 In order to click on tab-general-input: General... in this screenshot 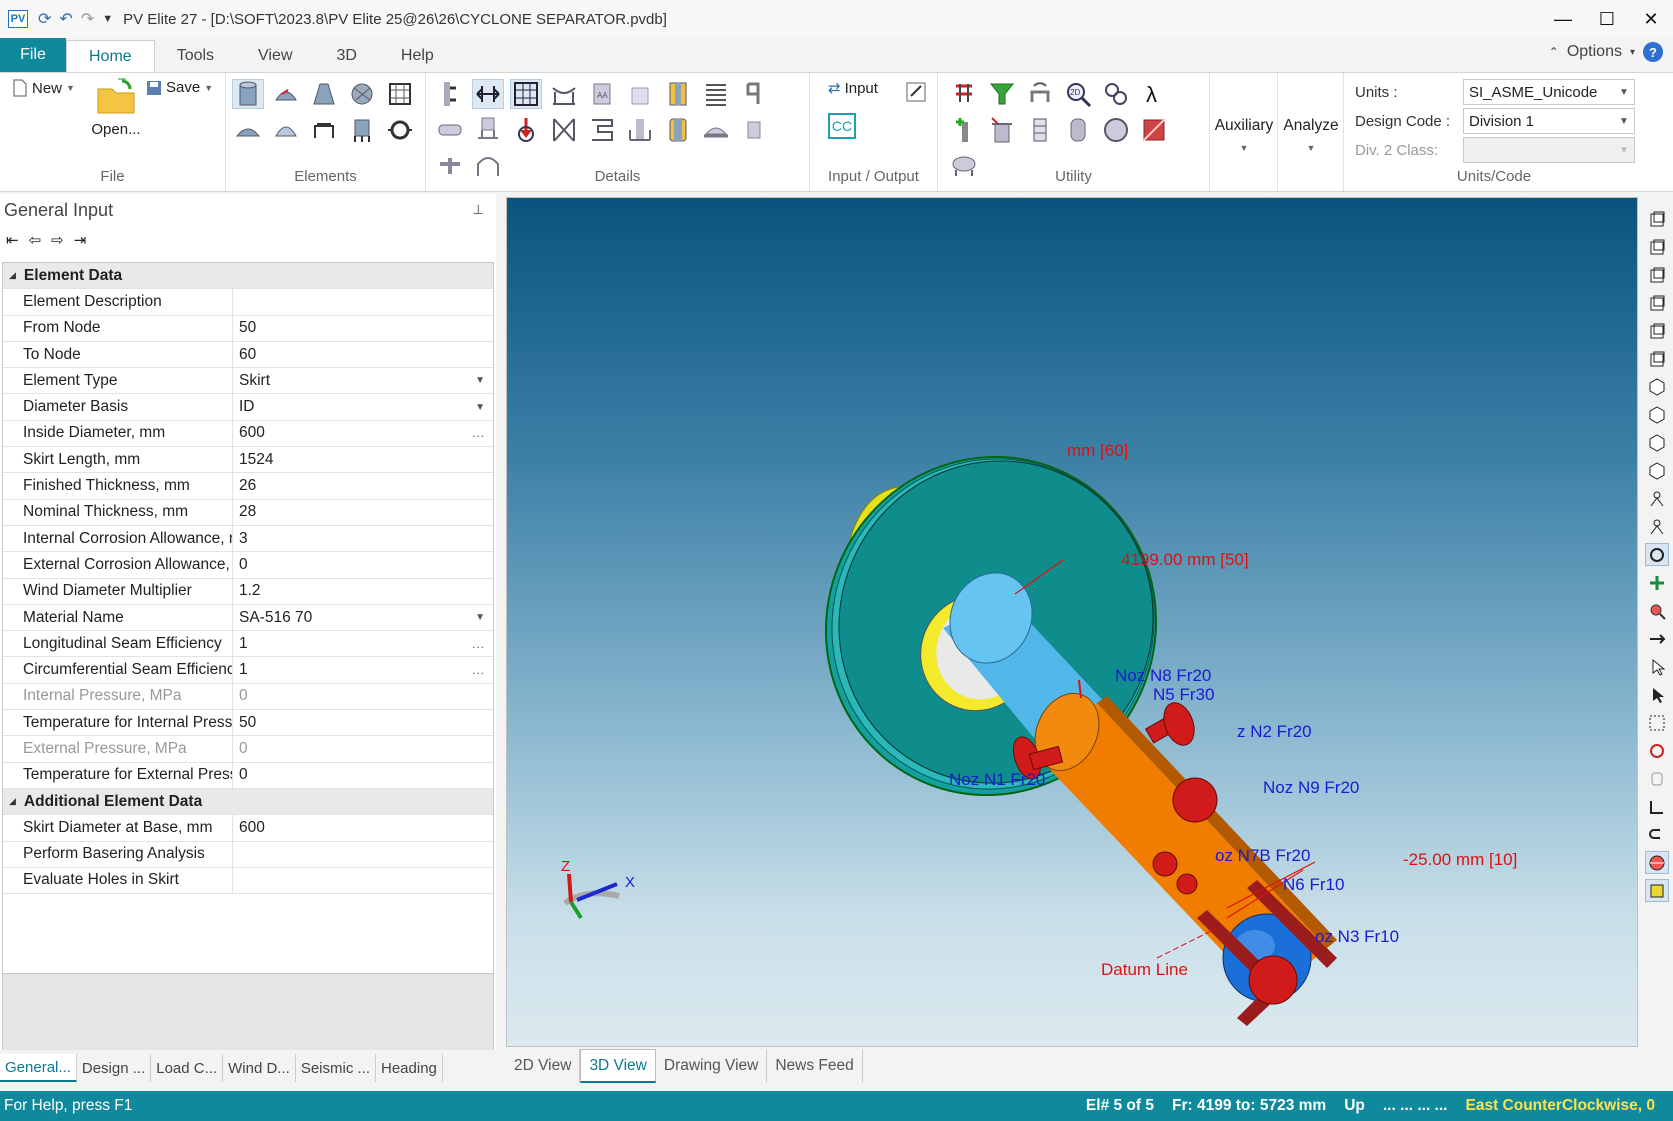, I will do `click(38, 1068)`.